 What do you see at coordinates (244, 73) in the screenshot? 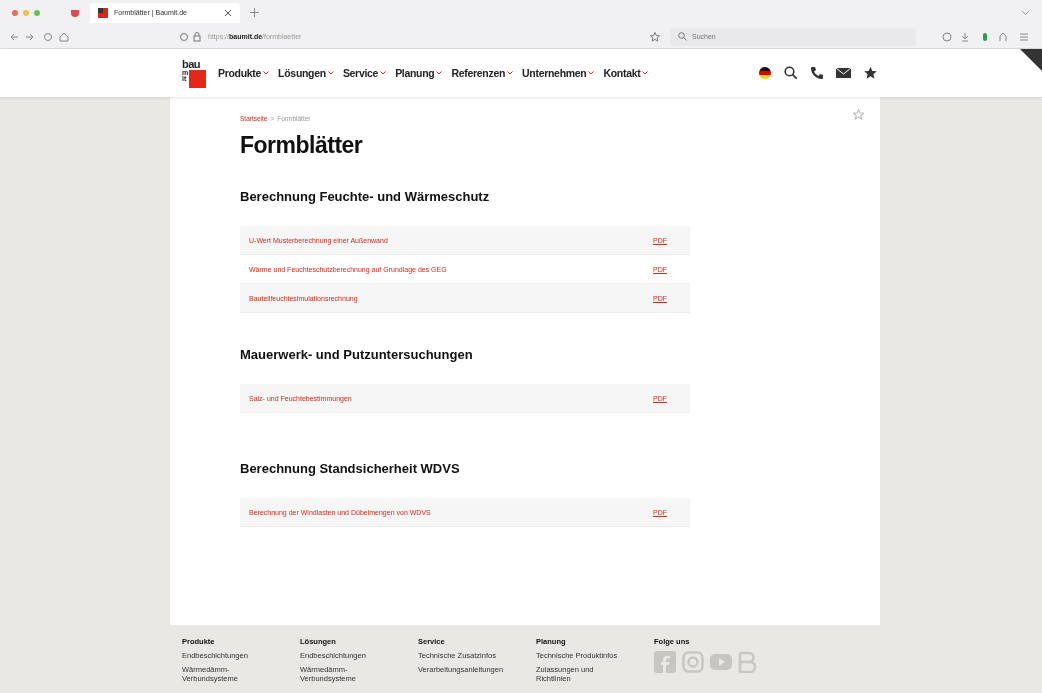
I see `nav-menu-item: Produkte` at bounding box center [244, 73].